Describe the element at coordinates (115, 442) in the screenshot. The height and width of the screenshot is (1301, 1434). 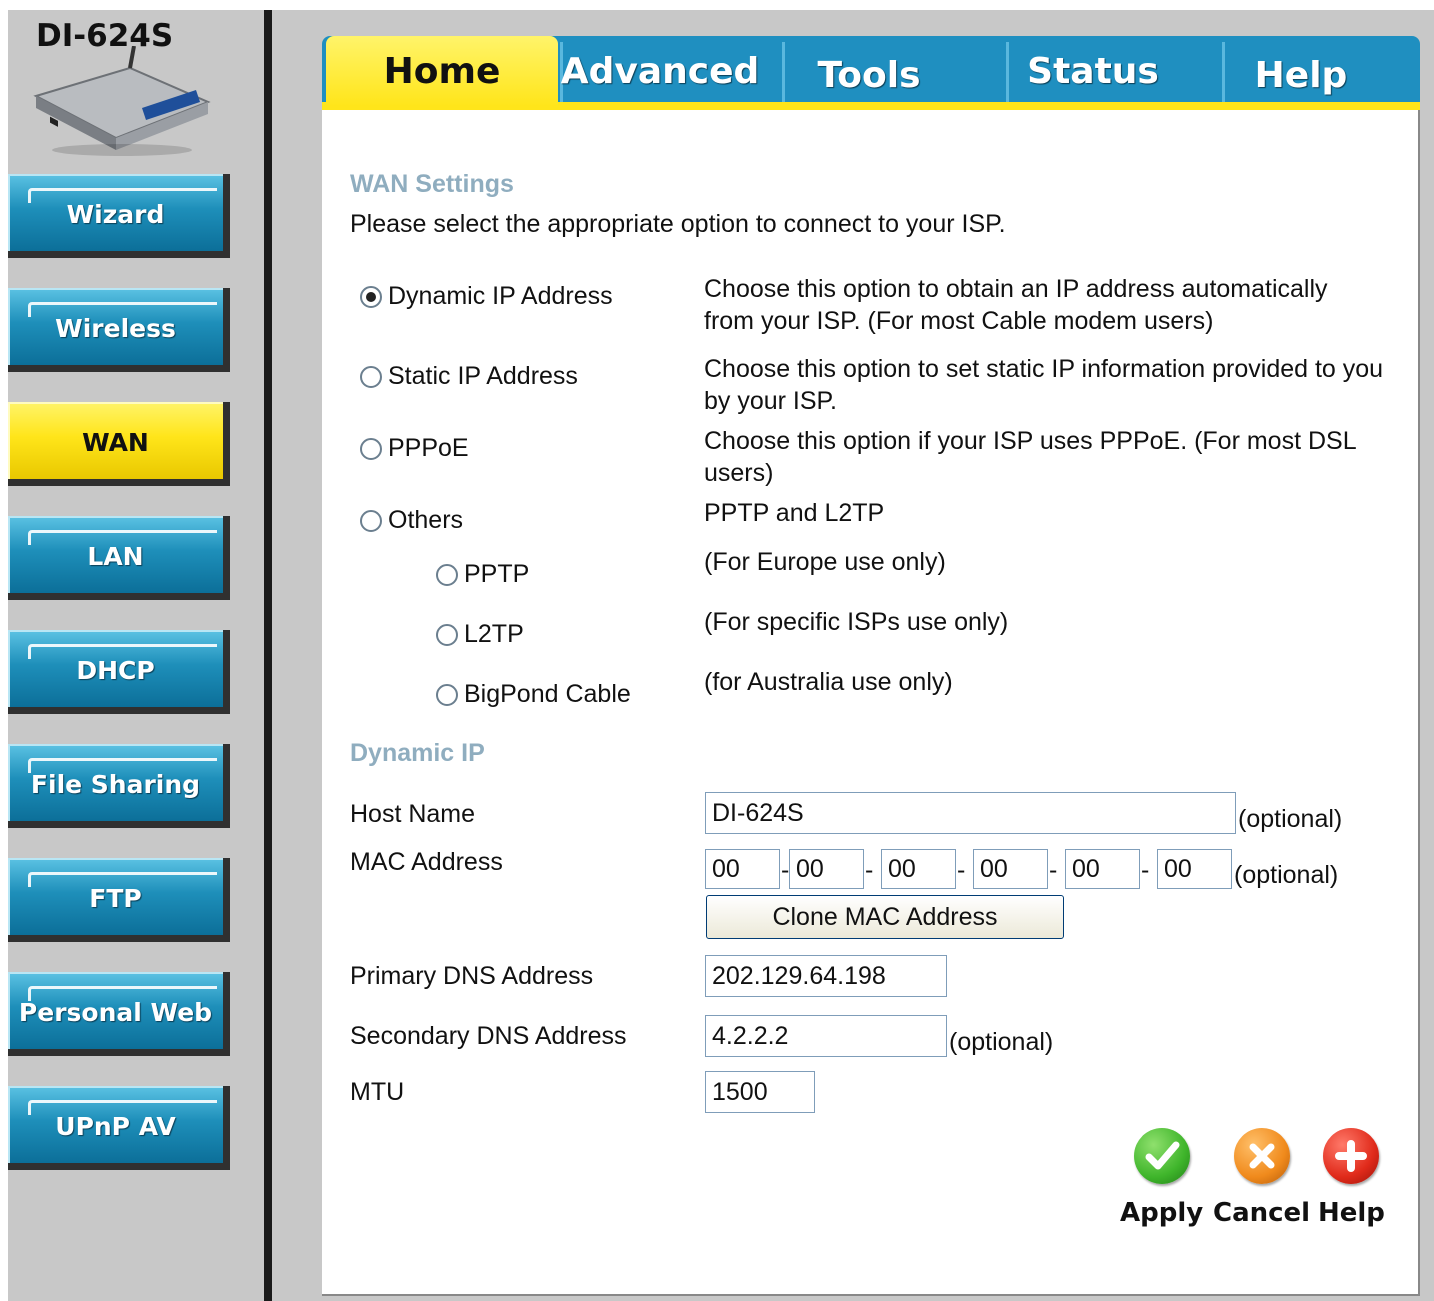
I see `sidebar-item-label: WAN` at that location.